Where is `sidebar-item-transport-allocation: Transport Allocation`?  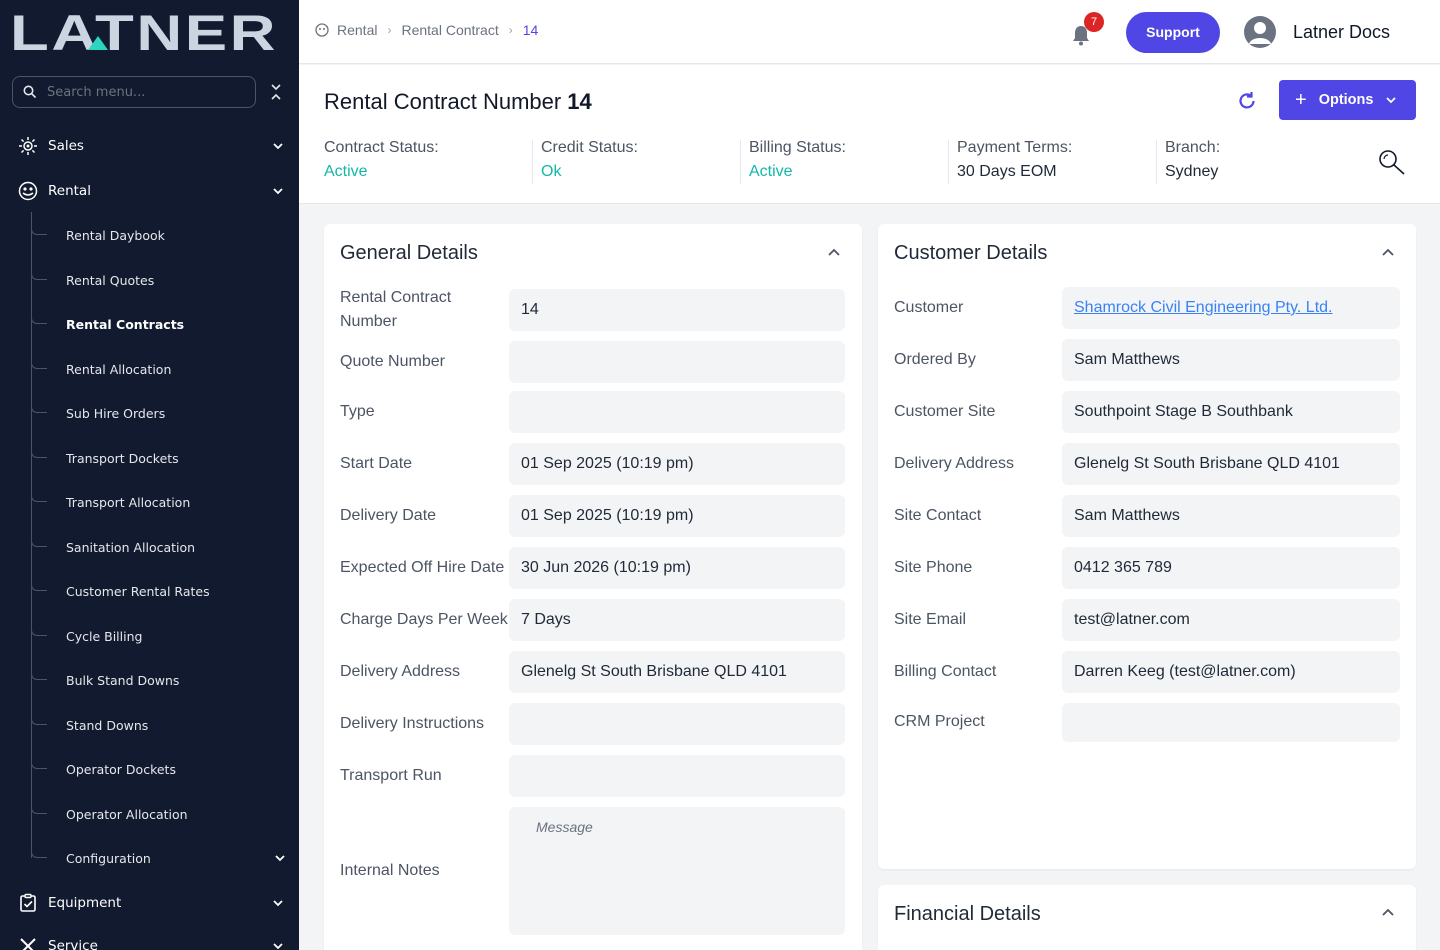 sidebar-item-transport-allocation: Transport Allocation is located at coordinates (158, 502).